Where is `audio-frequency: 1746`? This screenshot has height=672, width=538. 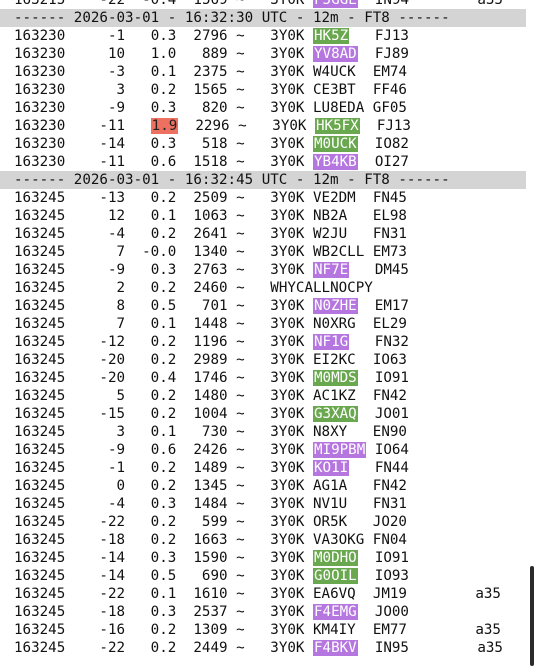
audio-frequency: 1746 is located at coordinates (210, 378).